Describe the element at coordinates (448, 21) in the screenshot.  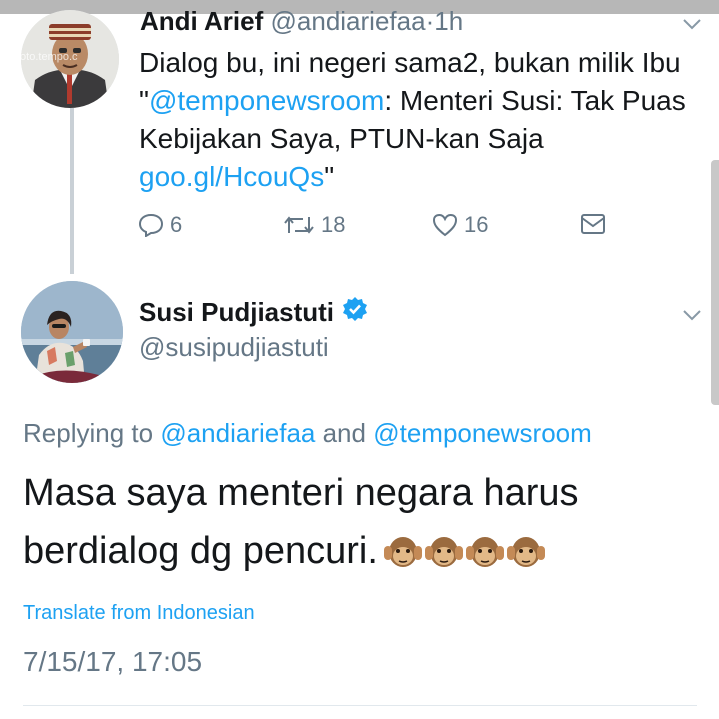
I see `tweet1-time: 1h` at that location.